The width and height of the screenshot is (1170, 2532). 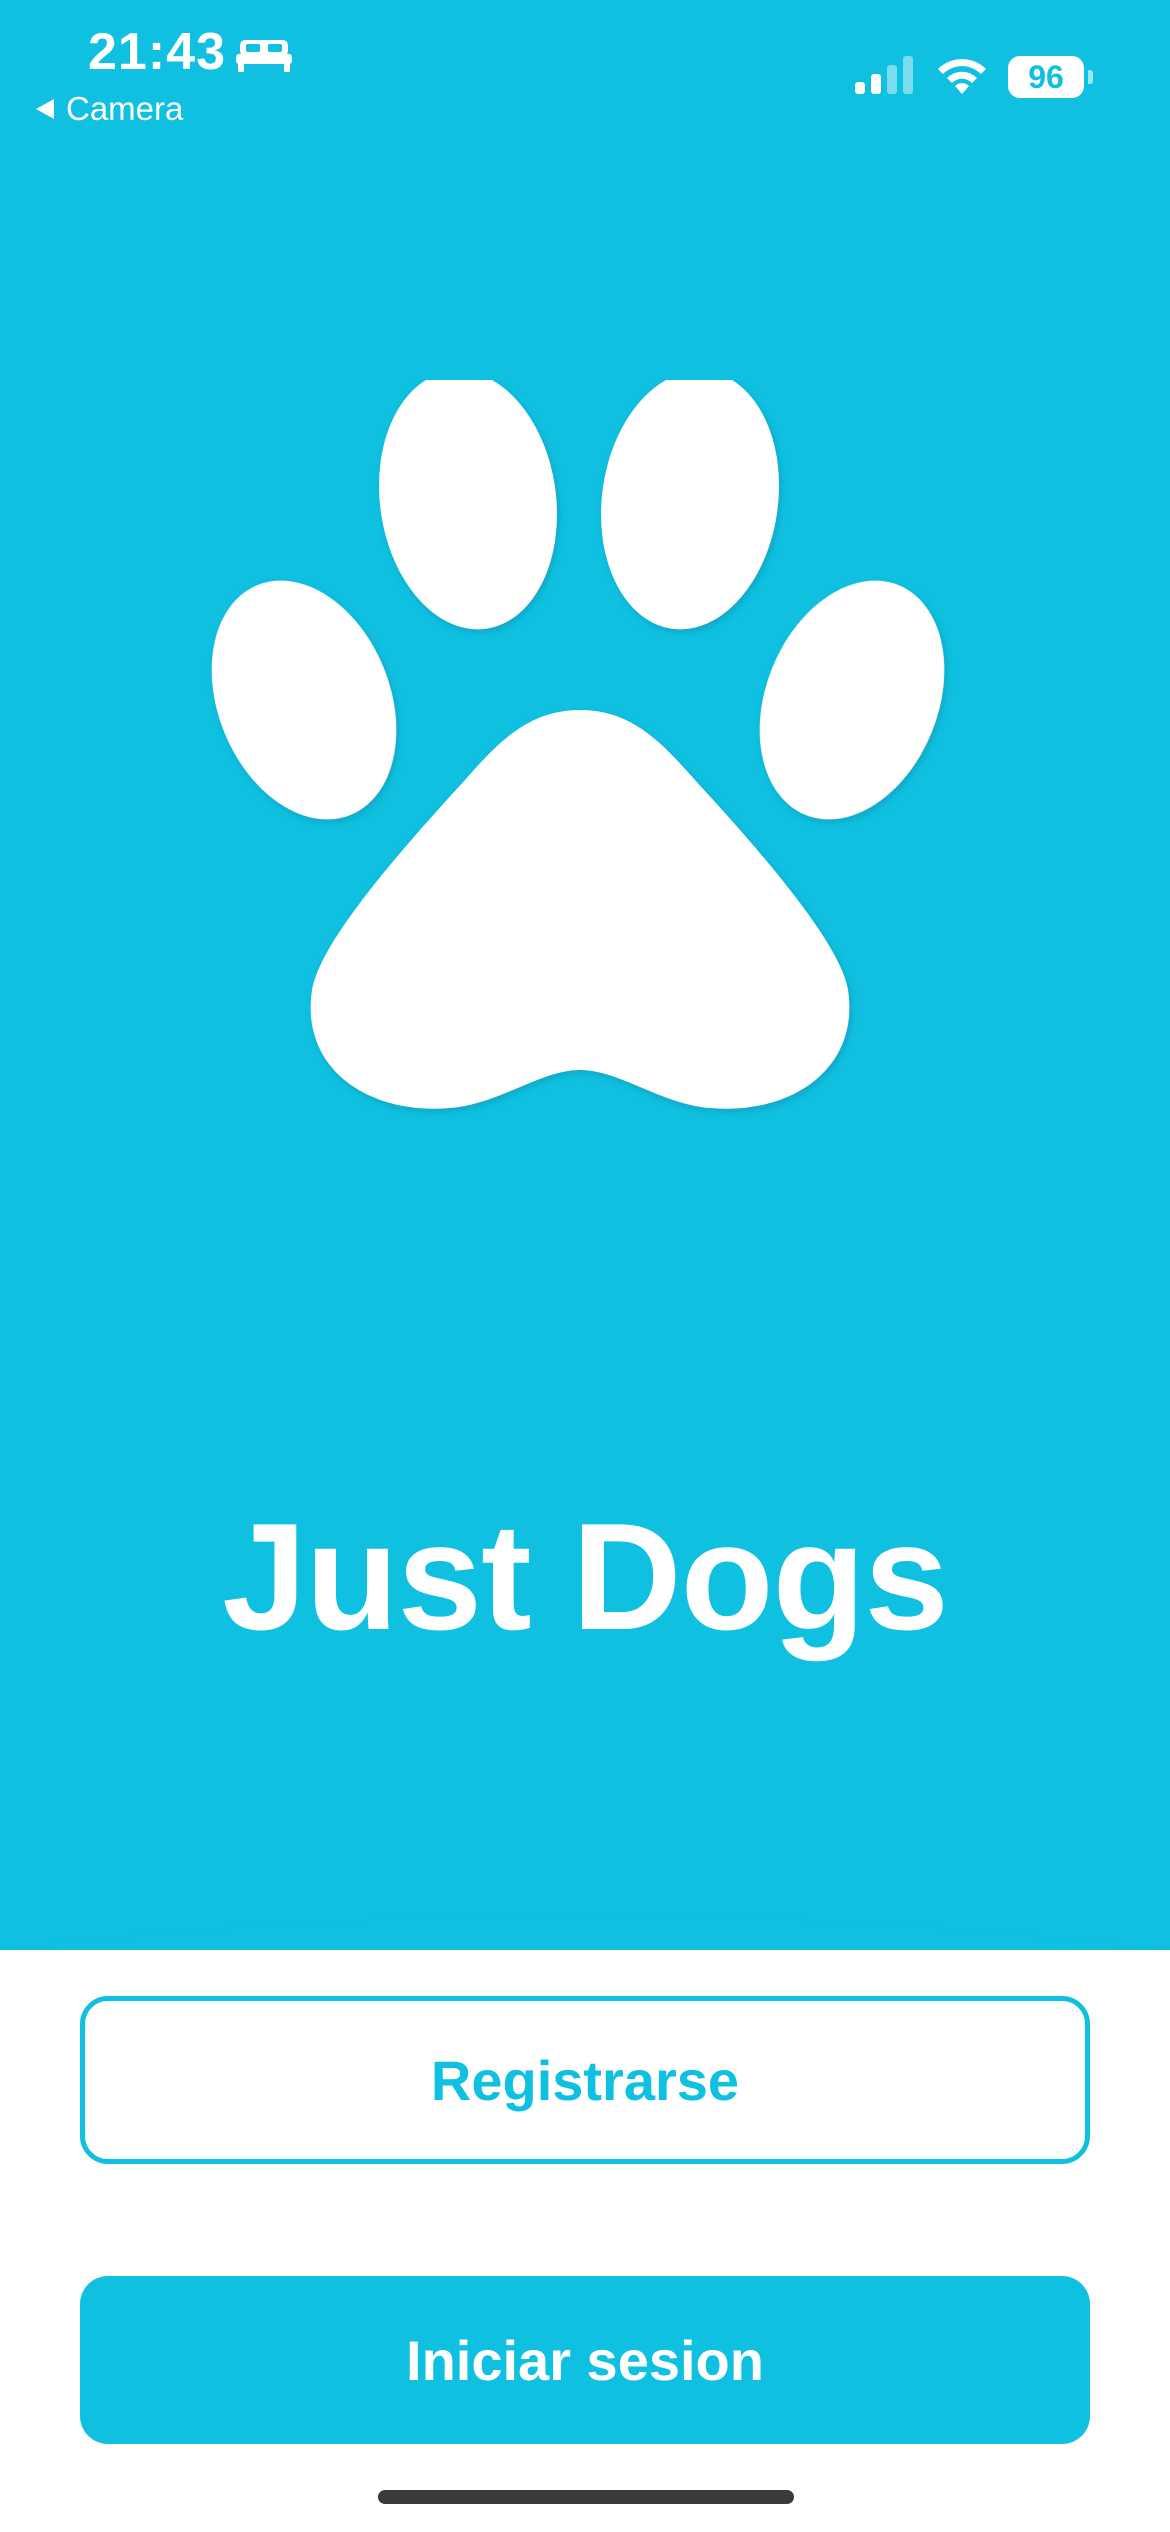 I want to click on login-button: Iniciar sesion, so click(x=585, y=2360).